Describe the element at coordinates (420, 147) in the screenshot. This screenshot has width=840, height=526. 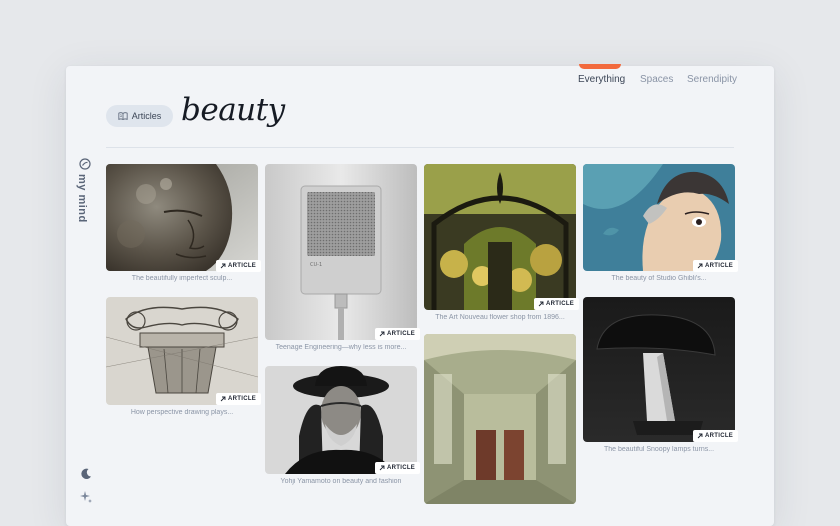
I see `header-divider` at that location.